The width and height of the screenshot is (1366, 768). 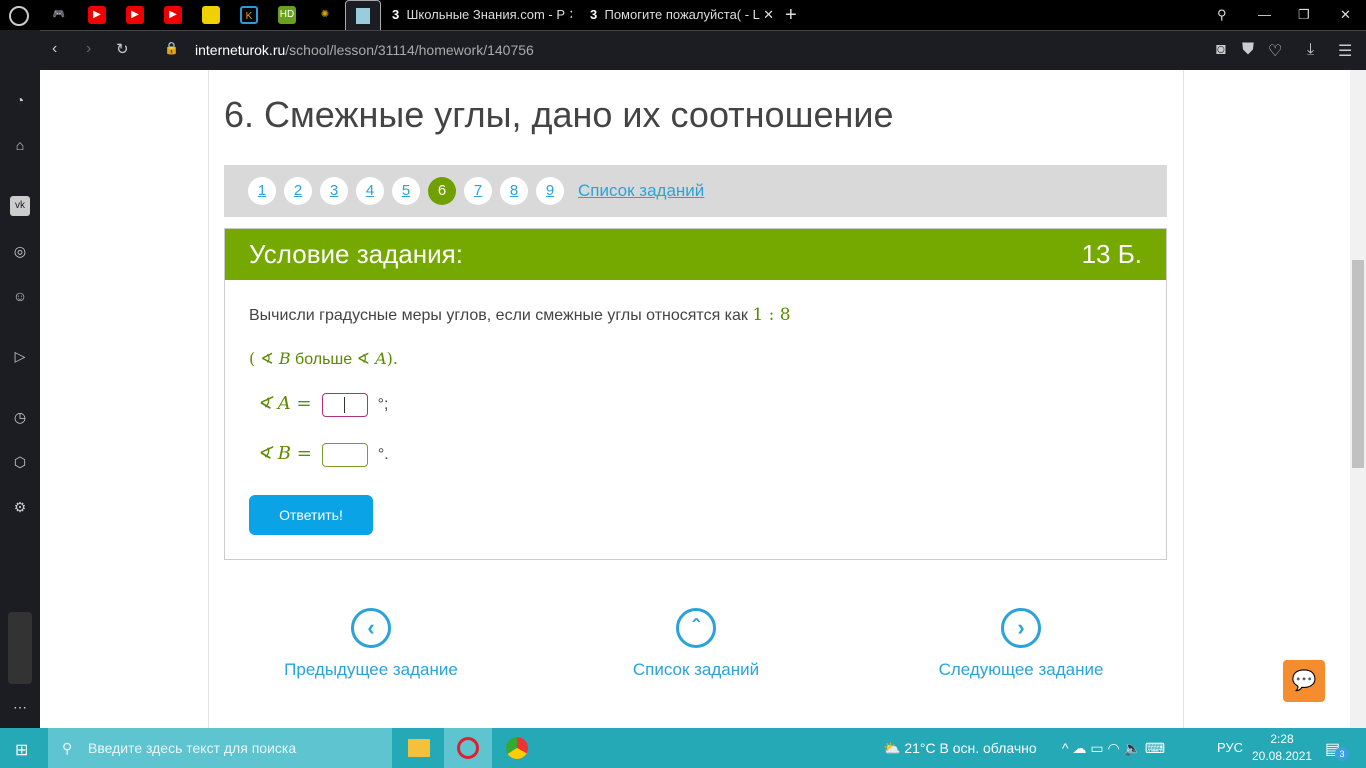 I want to click on angle-a-label: ∢ A =, so click(x=284, y=404).